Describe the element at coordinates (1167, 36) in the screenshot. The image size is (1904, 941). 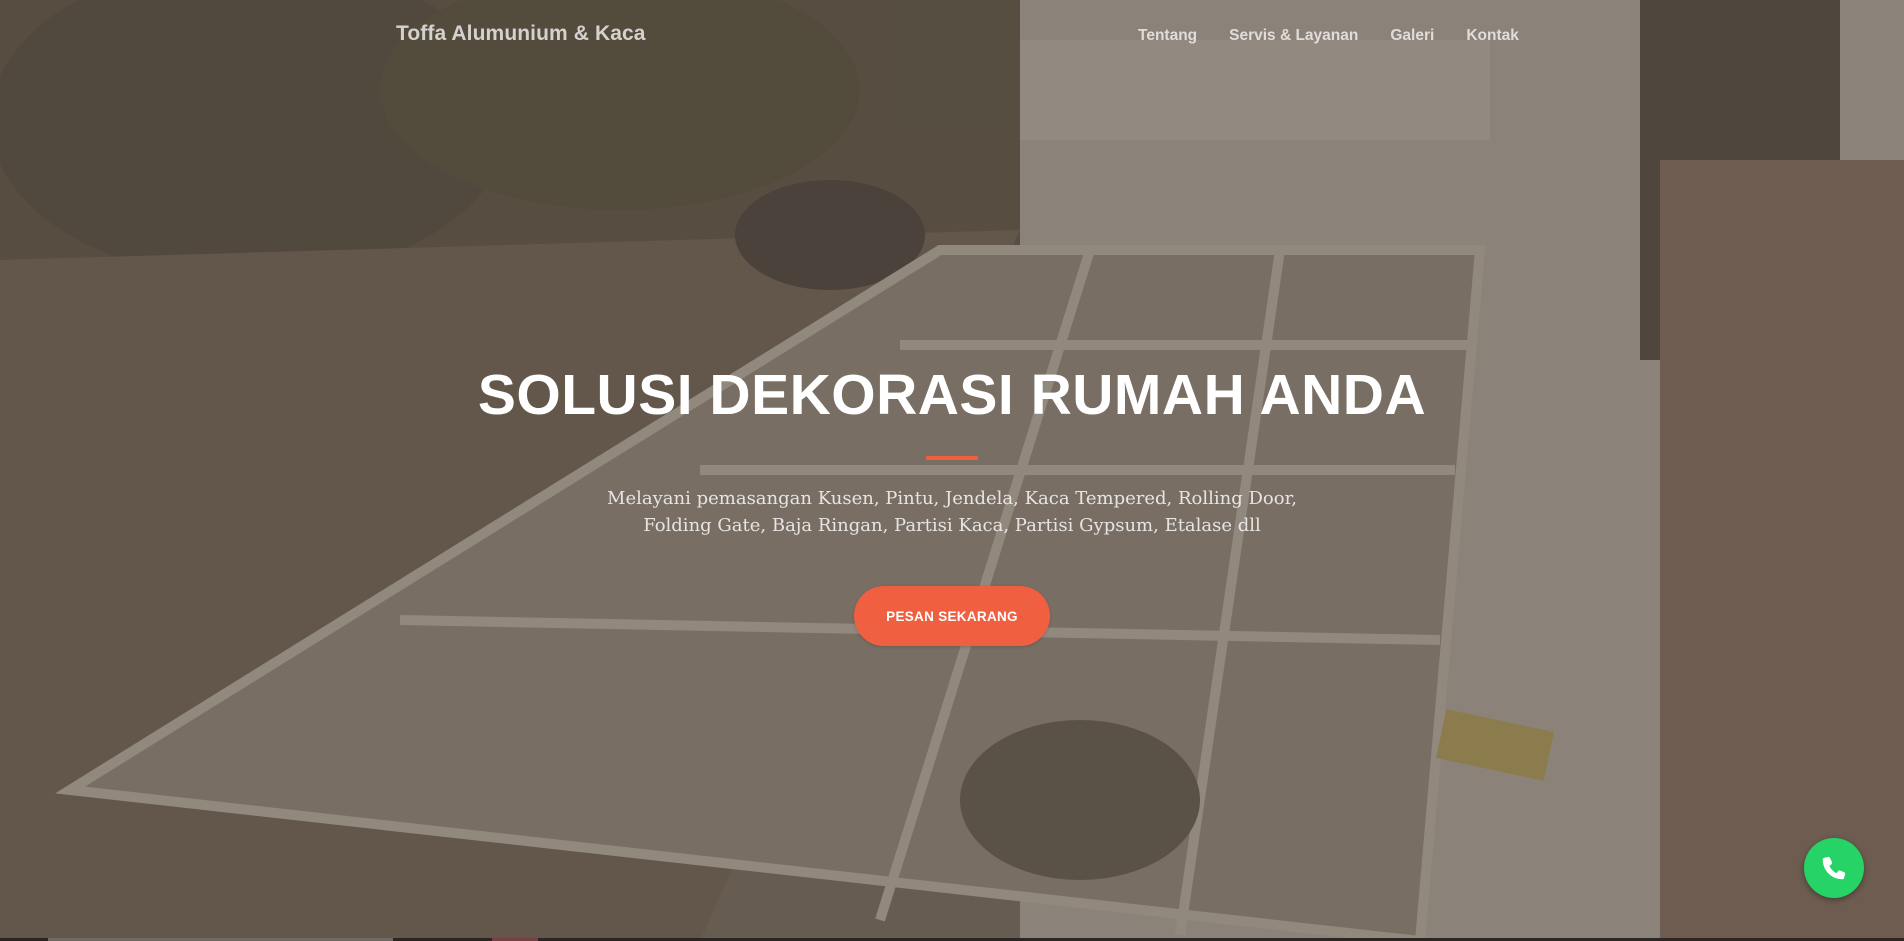
I see `nav-link-tentang: Tentang` at that location.